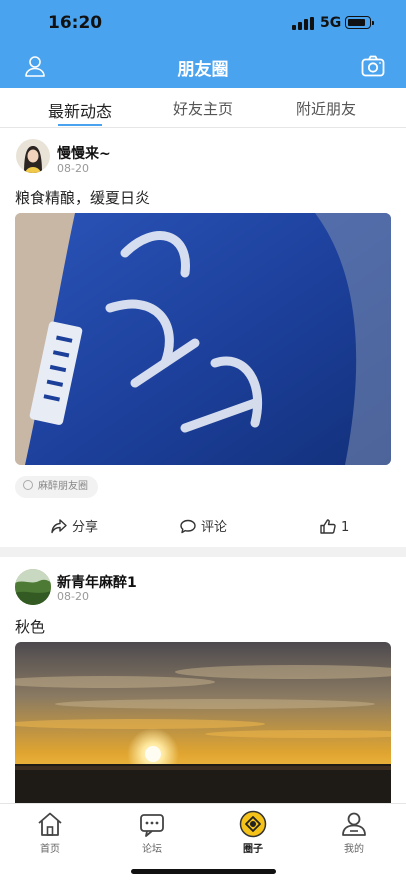 The height and width of the screenshot is (883, 406). What do you see at coordinates (75, 23) in the screenshot?
I see `status-time: 16:20` at bounding box center [75, 23].